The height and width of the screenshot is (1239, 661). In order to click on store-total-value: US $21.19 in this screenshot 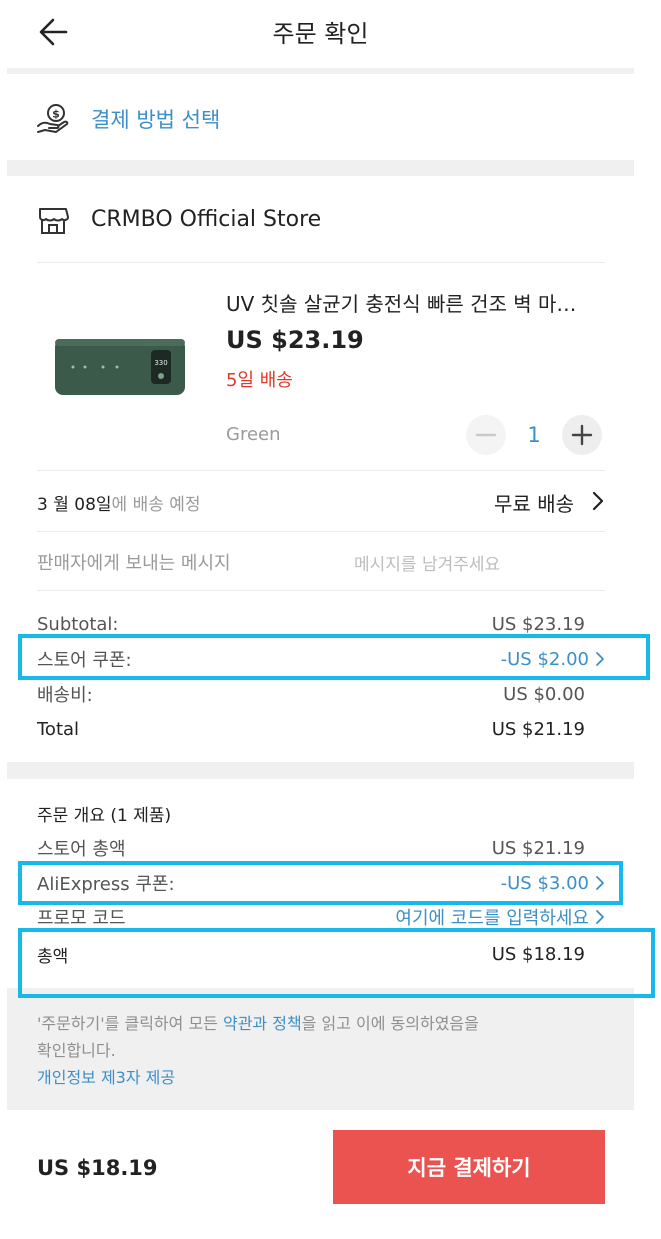, I will do `click(538, 729)`.